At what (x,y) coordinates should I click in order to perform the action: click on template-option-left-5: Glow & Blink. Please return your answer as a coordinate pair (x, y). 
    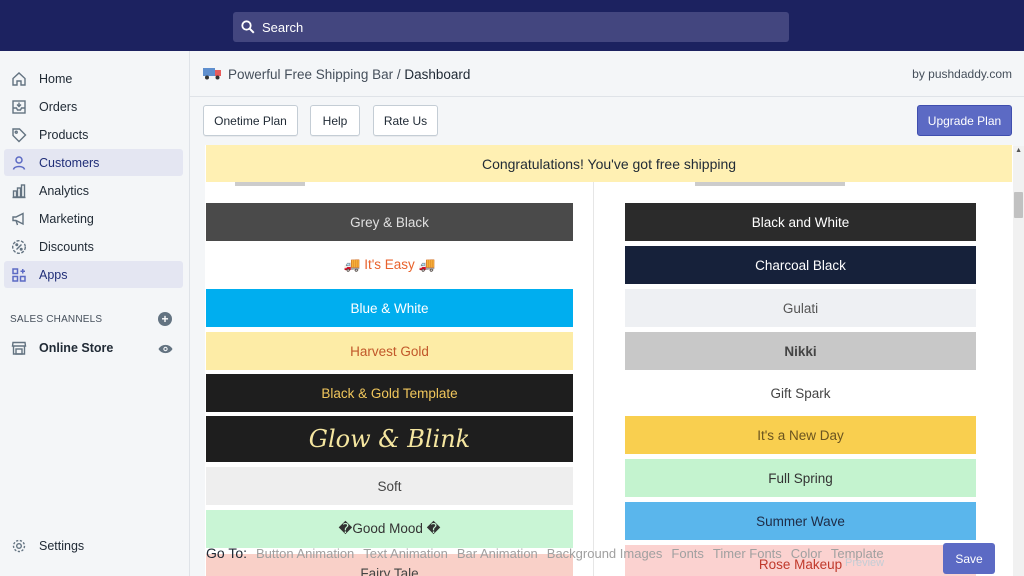
    Looking at the image, I should click on (389, 439).